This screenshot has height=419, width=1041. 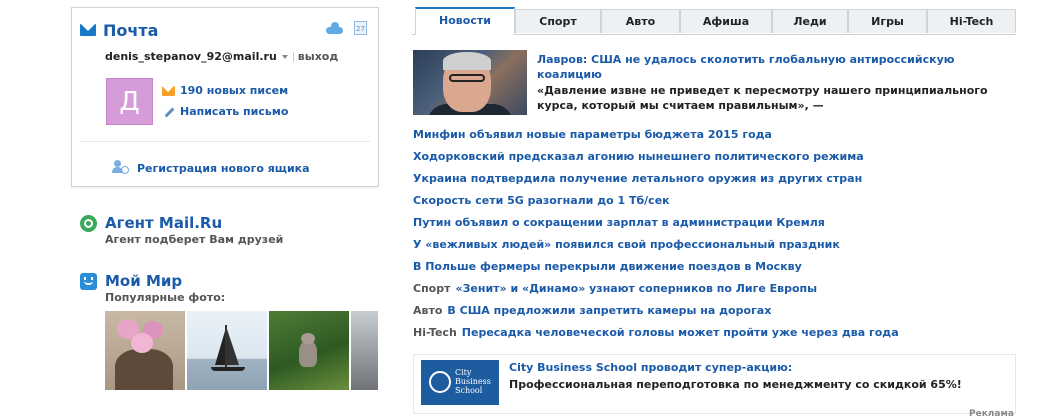 I want to click on mail-header: Почта, so click(x=119, y=30).